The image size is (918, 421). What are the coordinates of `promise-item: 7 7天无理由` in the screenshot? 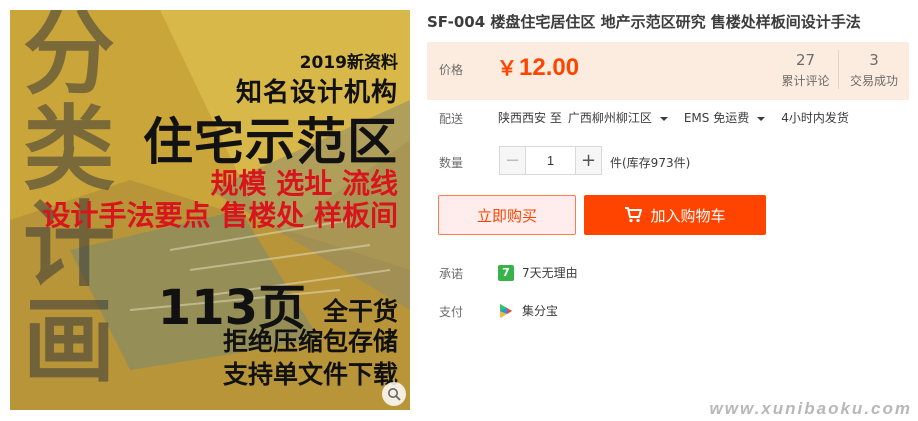 It's located at (538, 272).